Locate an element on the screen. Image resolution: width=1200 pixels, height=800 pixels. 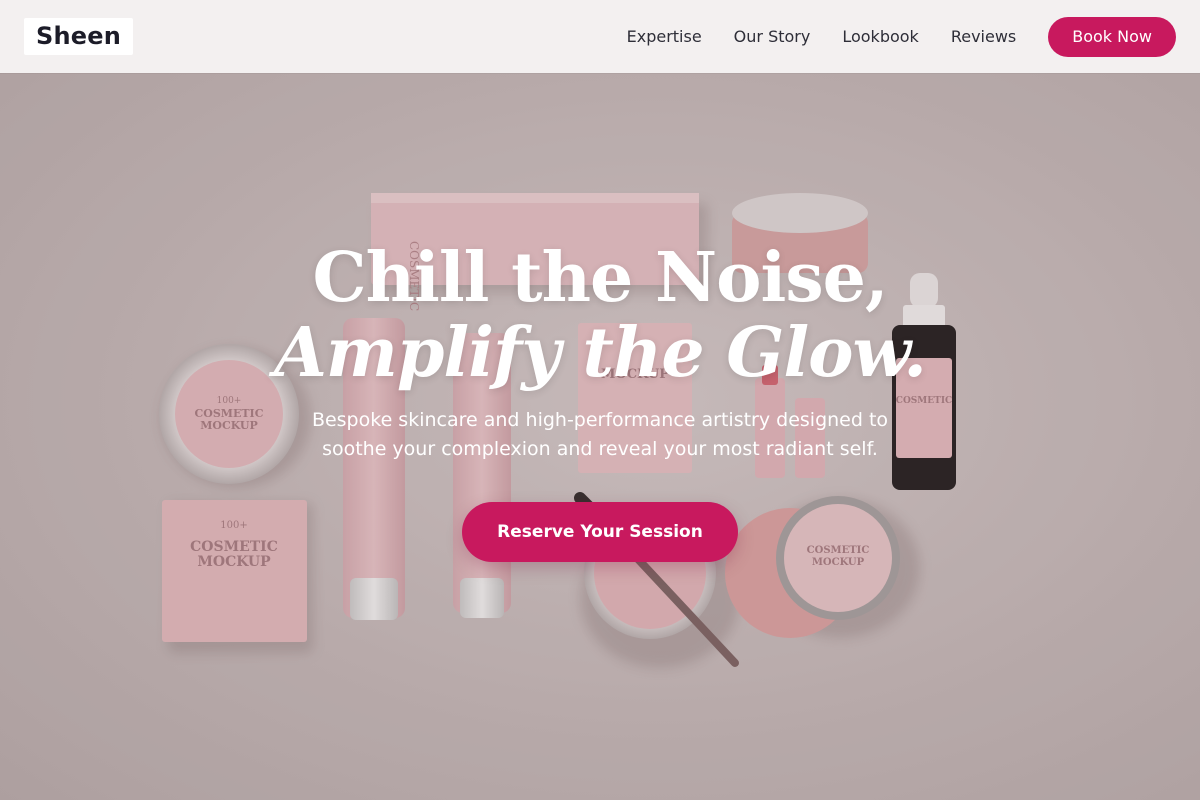
hero-headline-line2: Amplify the Glow. is located at coordinates (600, 353).